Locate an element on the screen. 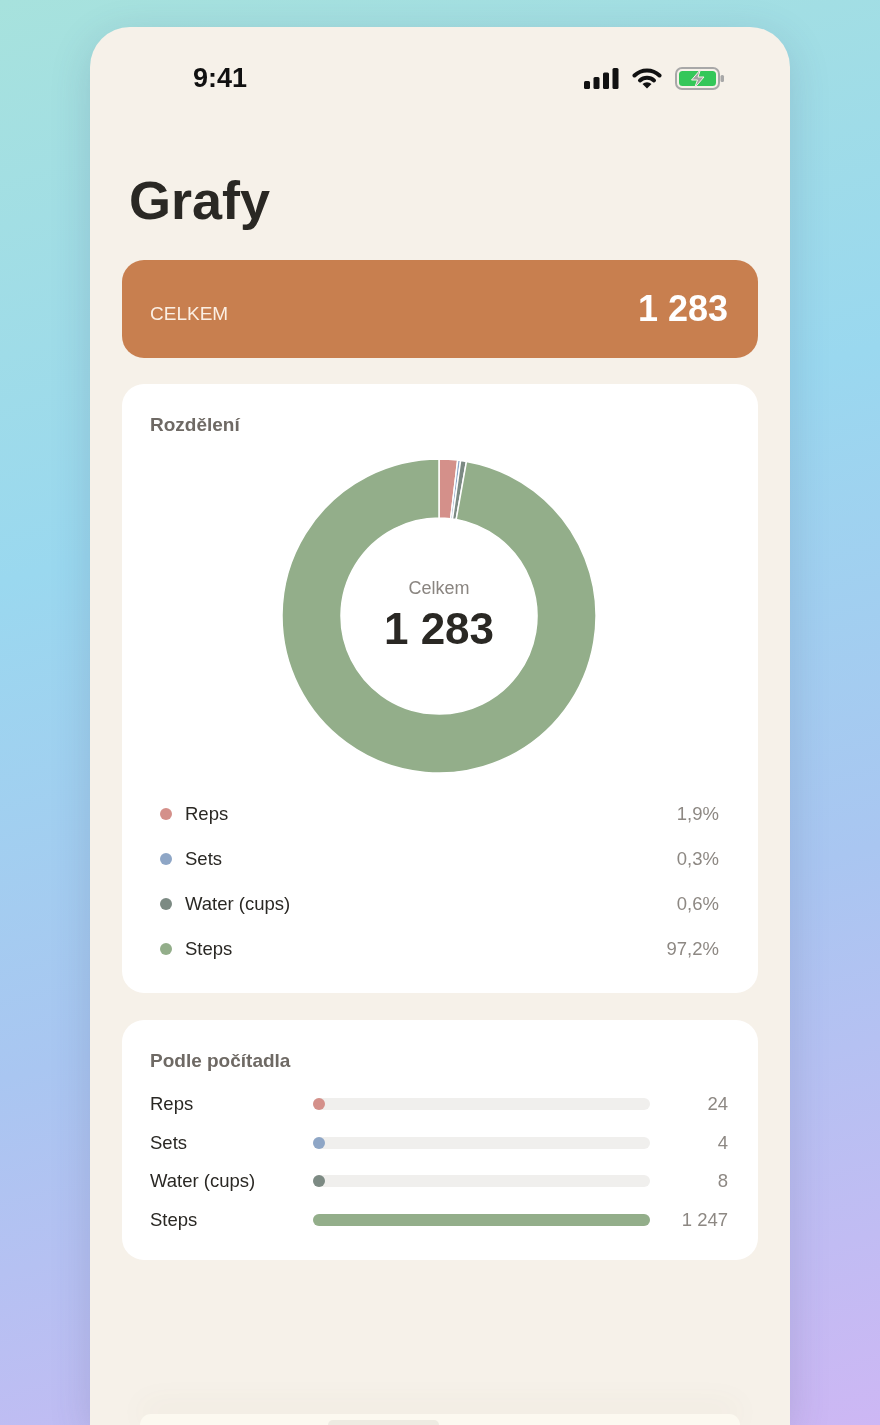 This screenshot has height=1425, width=880. counter-value: 8 is located at coordinates (722, 1181).